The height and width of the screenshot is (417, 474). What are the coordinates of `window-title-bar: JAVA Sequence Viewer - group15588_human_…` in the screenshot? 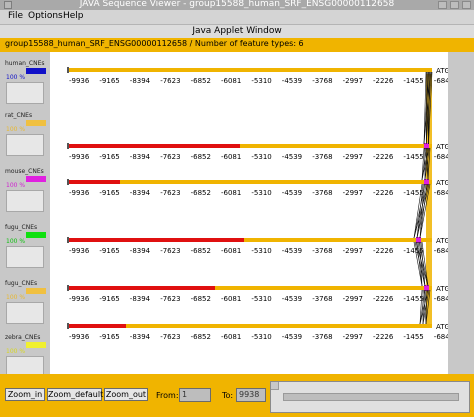 It's located at (237, 5).